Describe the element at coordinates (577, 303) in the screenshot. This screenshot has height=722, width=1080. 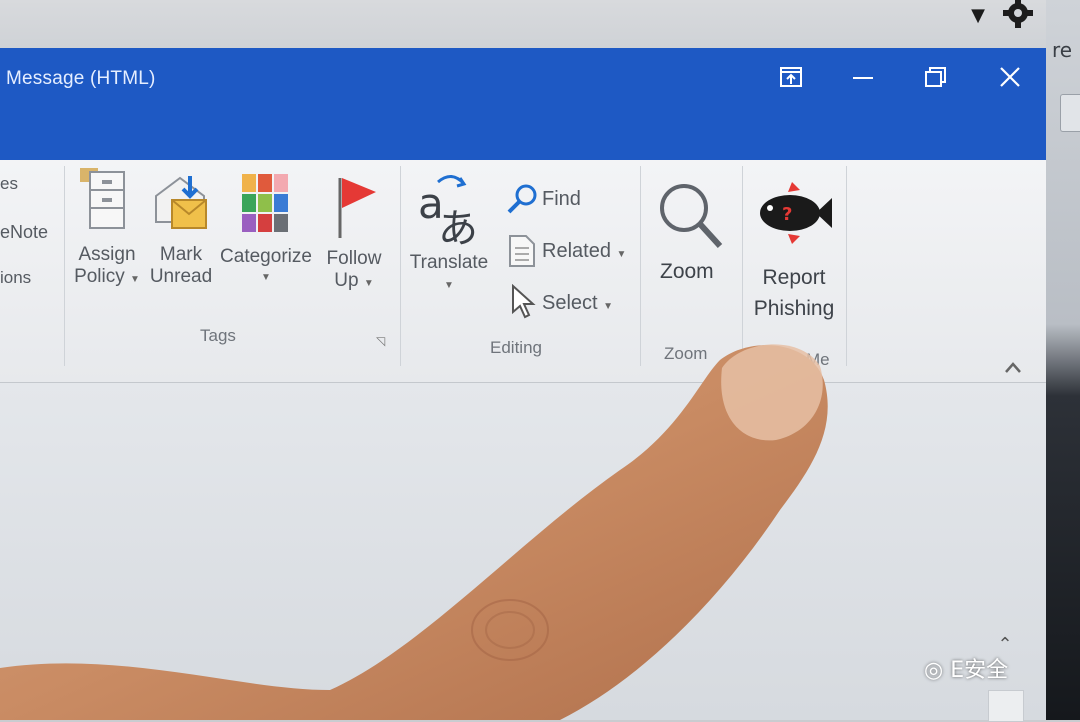
I see `select-button: Select ▼` at that location.